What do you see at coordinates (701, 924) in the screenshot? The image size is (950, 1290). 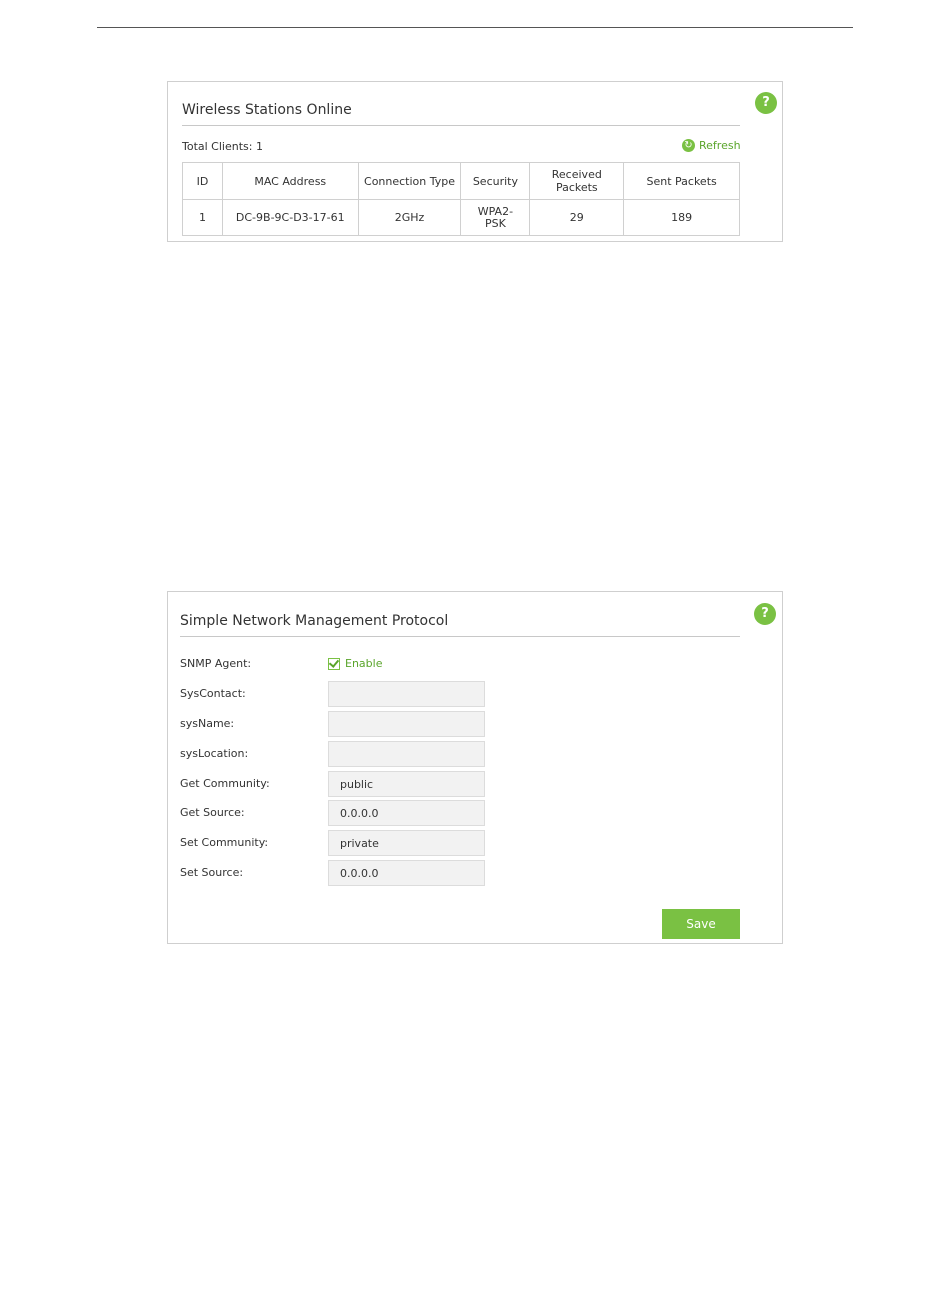 I see `save-button: Save` at bounding box center [701, 924].